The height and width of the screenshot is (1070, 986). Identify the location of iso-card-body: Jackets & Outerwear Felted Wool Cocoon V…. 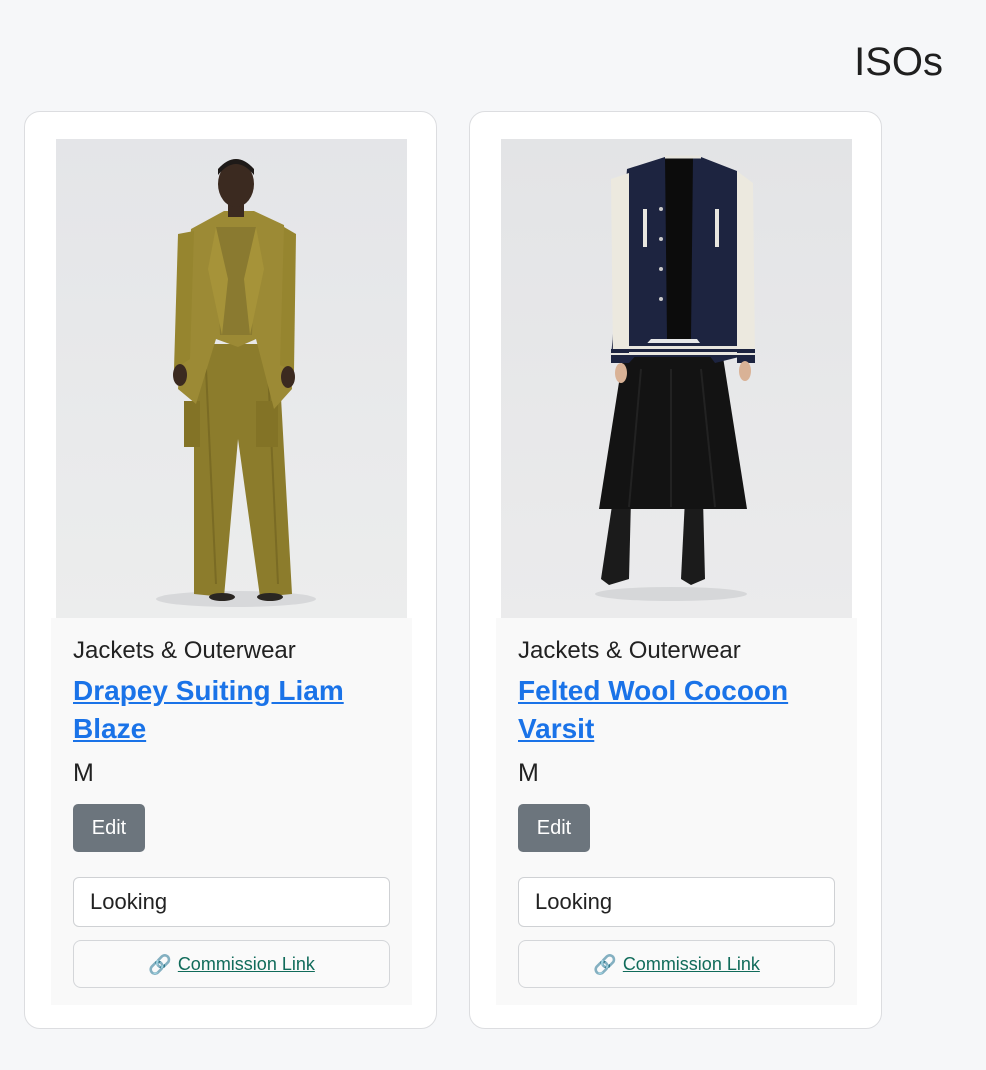
(676, 811).